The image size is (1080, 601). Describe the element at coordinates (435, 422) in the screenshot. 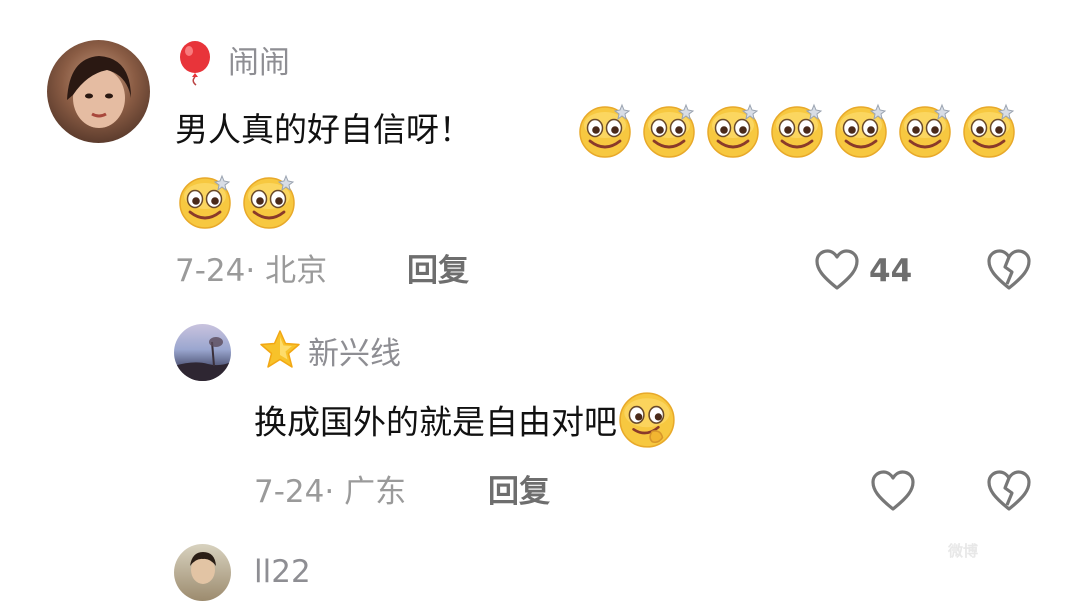

I see `comment-text-body: 换成国外的就是自由对吧` at that location.